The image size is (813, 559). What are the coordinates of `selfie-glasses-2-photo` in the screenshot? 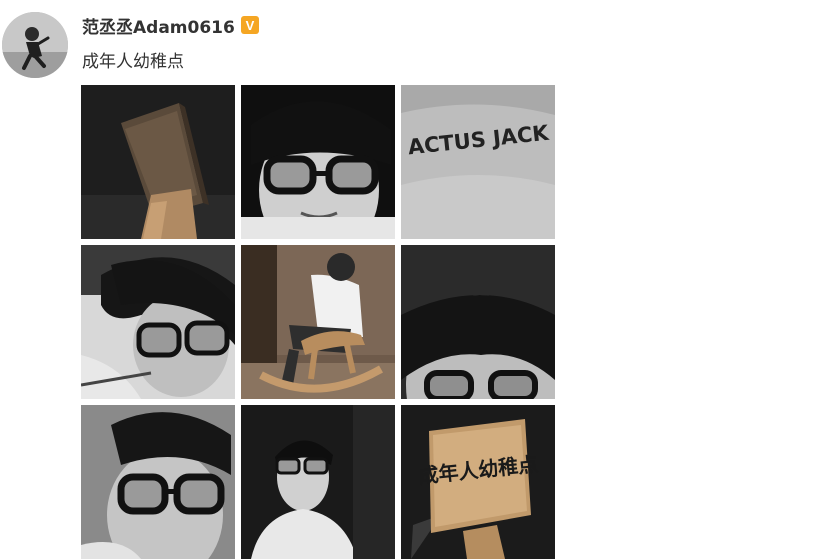 It's located at (158, 482).